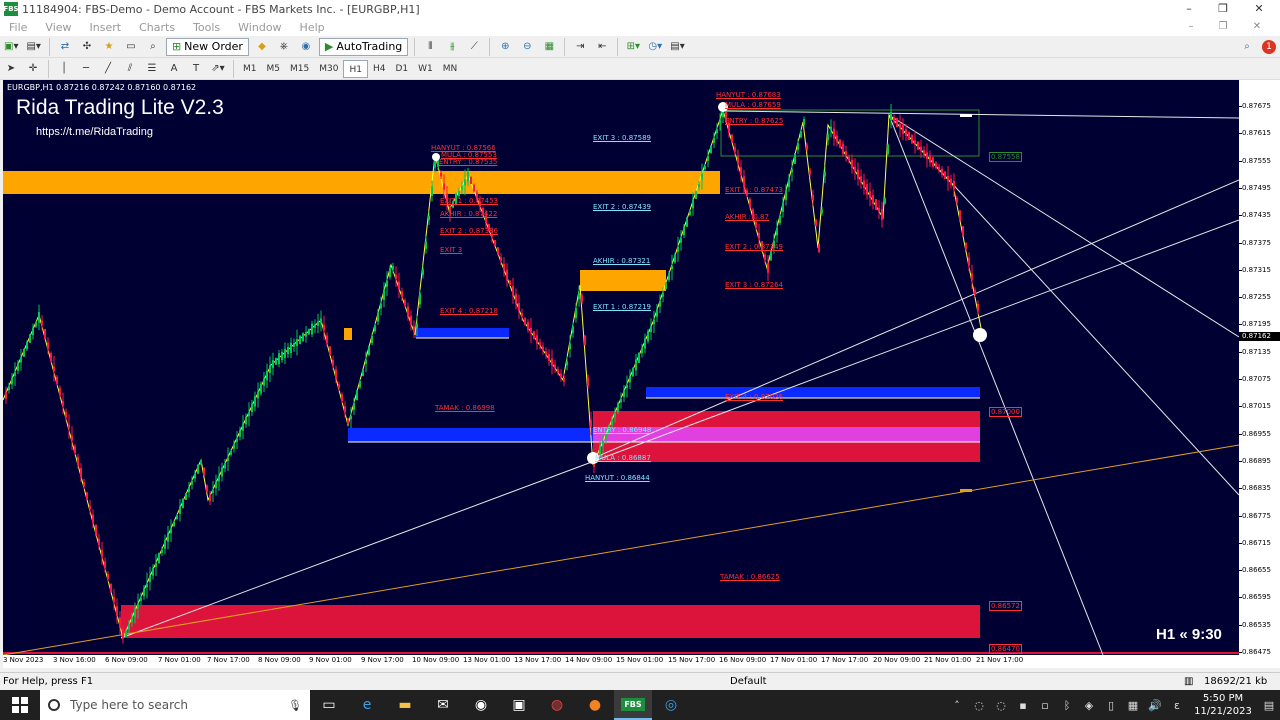 This screenshot has height=720, width=1280. What do you see at coordinates (957, 705) in the screenshot?
I see `tray-chevron-icon: ˄` at bounding box center [957, 705].